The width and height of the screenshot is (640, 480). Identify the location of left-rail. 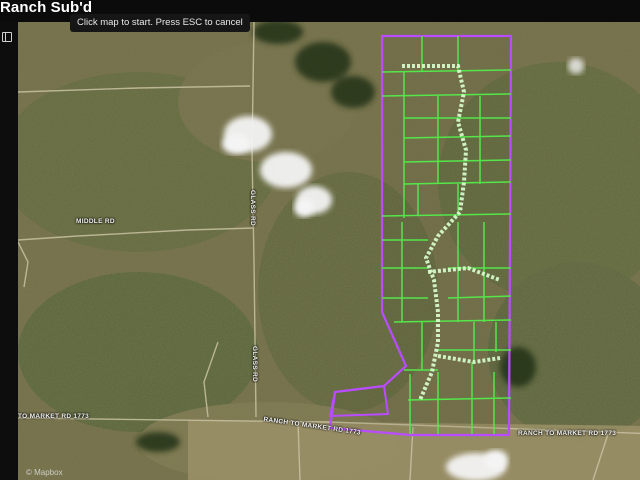
(9, 251).